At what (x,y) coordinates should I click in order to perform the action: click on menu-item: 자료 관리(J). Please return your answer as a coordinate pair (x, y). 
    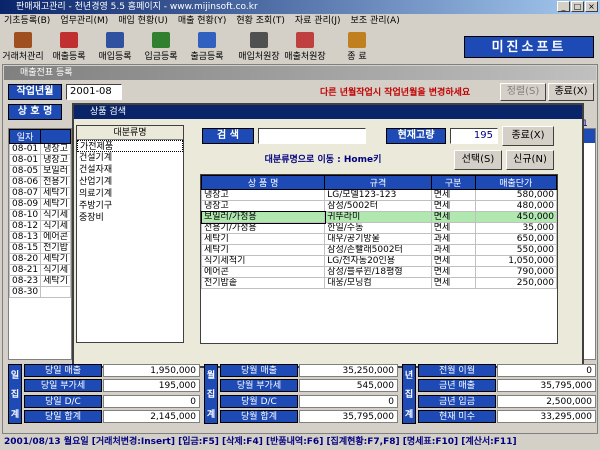
    Looking at the image, I should click on (318, 21).